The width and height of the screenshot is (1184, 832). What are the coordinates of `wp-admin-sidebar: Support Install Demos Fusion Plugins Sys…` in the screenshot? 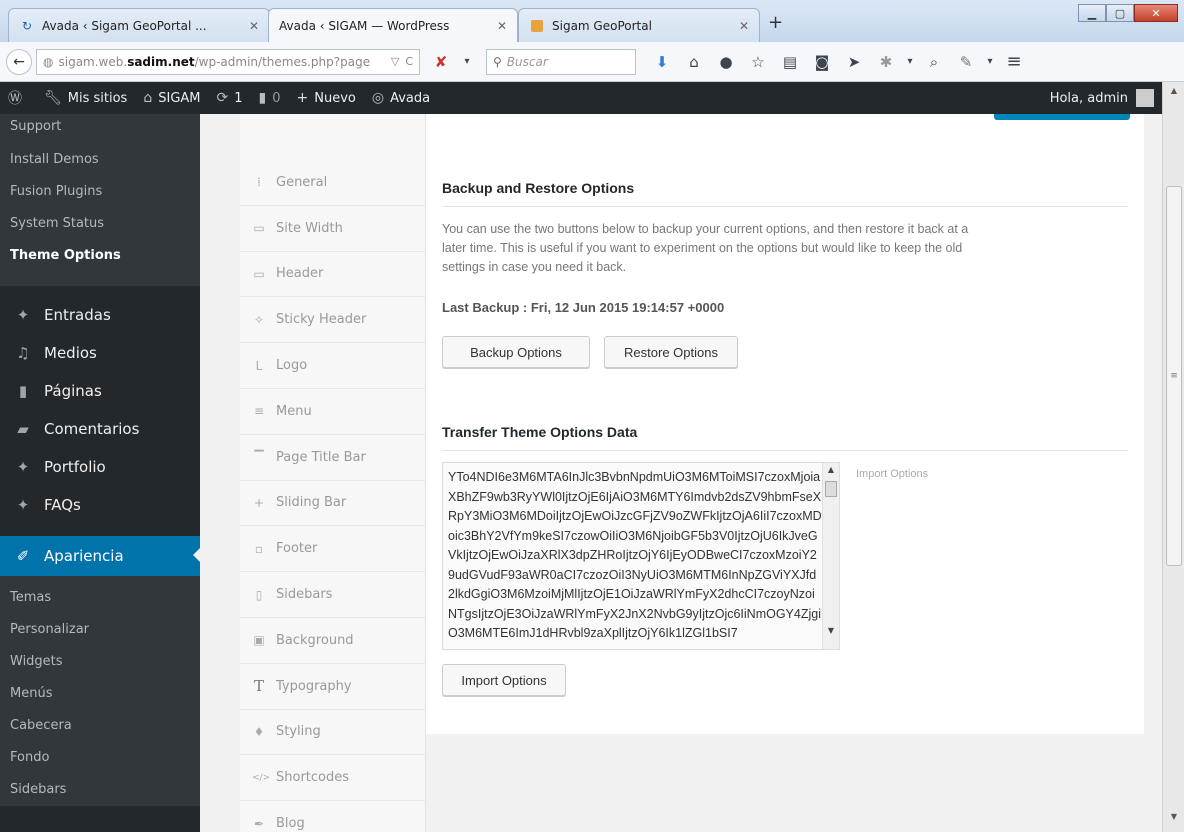 It's located at (100, 473).